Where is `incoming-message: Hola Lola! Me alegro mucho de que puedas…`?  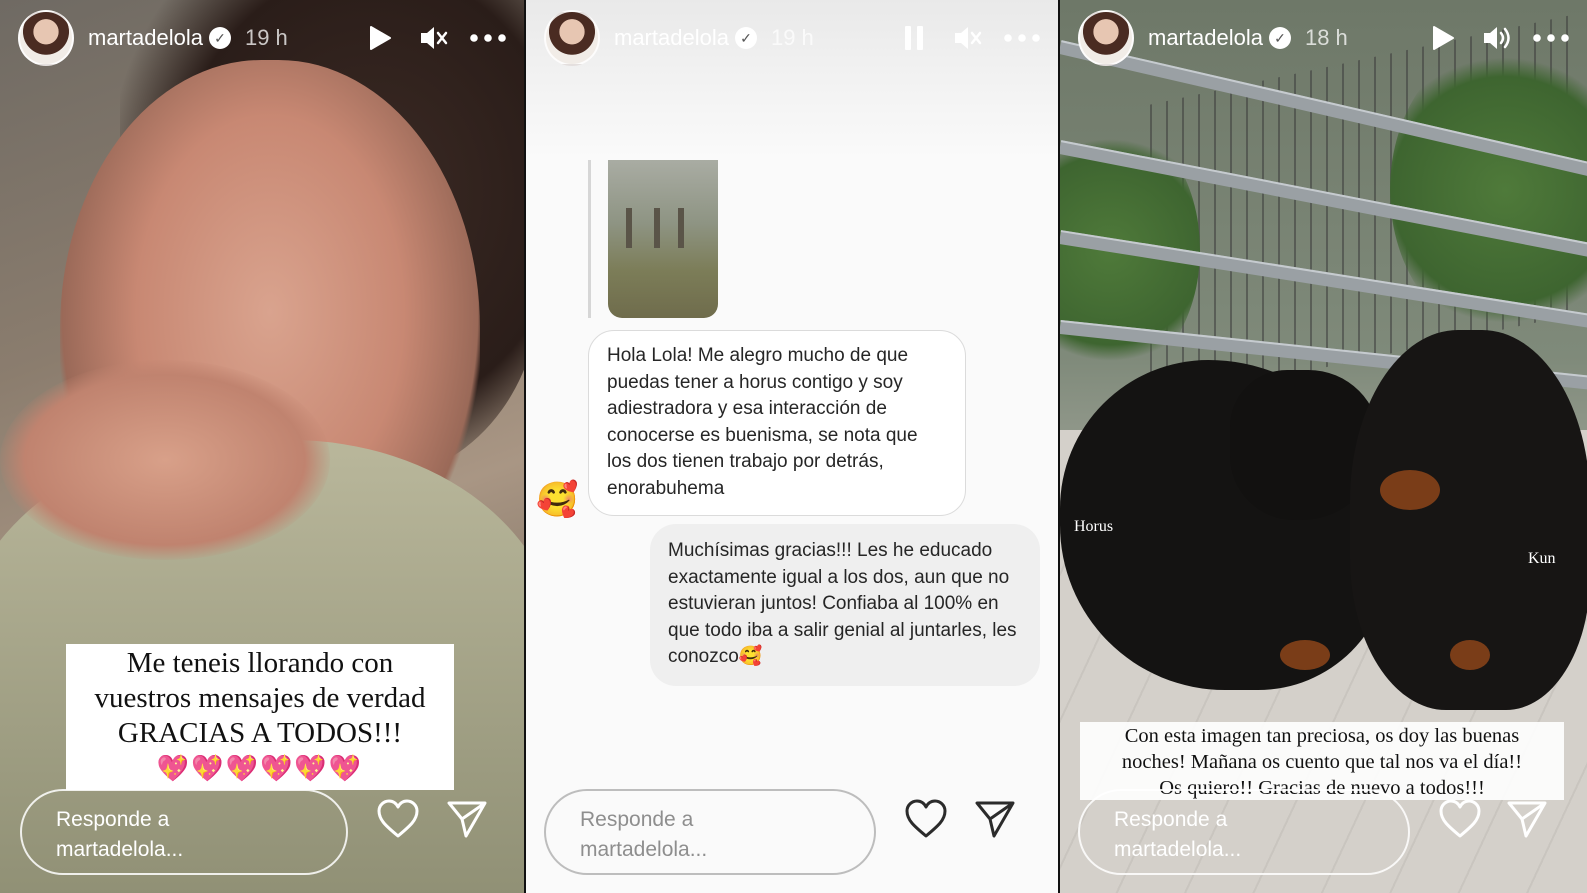
incoming-message: Hola Lola! Me alegro mucho de que puedas… is located at coordinates (777, 423).